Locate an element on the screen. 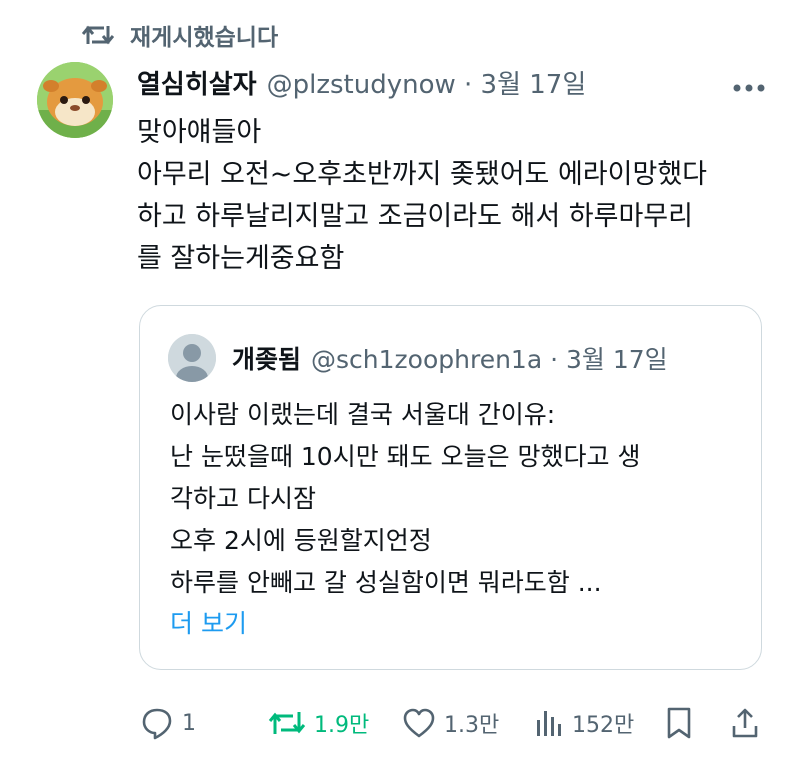 The width and height of the screenshot is (800, 759). tweet-header: 열심히살자 @plzstudynow · 3월 17일 is located at coordinates (361, 82).